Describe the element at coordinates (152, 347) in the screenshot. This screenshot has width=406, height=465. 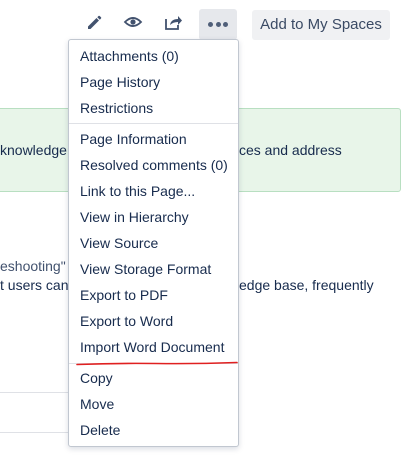
I see `menu-item-import-word-document: Import Word Document` at that location.